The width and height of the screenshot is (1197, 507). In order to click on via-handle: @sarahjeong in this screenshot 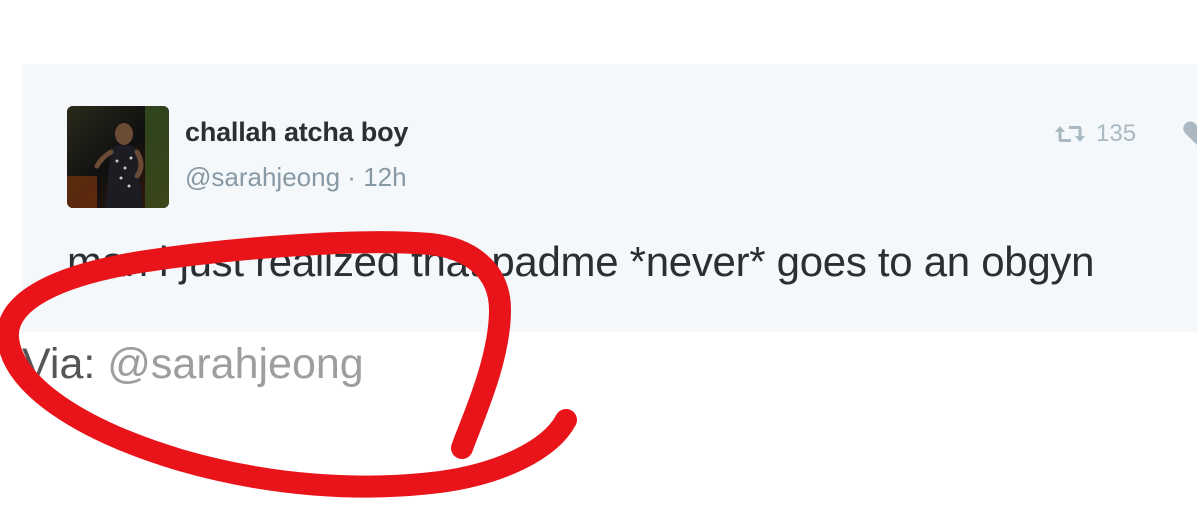, I will do `click(235, 364)`.